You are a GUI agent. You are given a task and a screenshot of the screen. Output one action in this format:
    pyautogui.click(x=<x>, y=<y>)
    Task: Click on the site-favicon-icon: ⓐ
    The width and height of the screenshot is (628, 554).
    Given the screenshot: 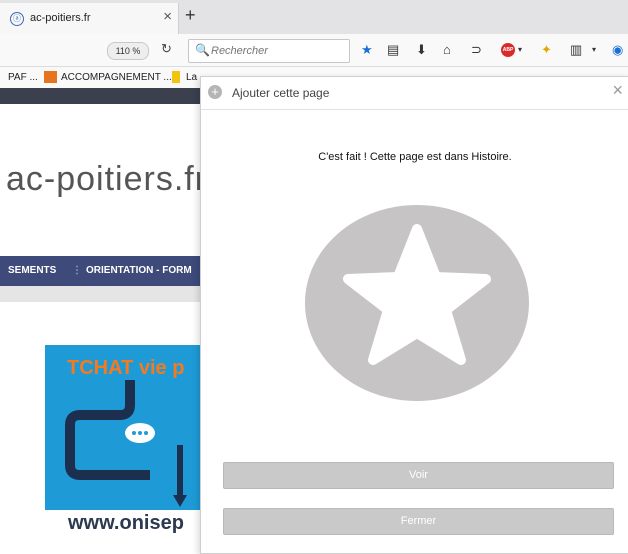 What is the action you would take?
    pyautogui.click(x=17, y=19)
    